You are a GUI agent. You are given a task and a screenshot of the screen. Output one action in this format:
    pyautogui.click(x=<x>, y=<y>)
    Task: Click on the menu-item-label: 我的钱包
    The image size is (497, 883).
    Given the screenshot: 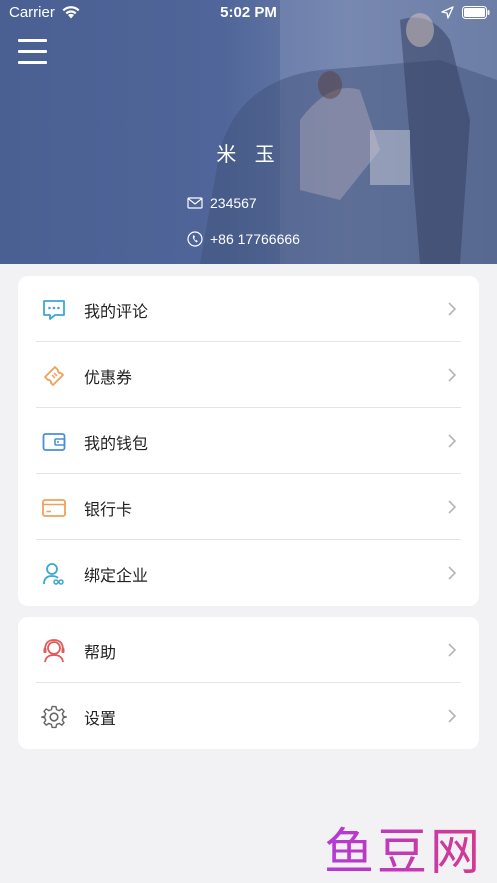 What is the action you would take?
    pyautogui.click(x=116, y=443)
    